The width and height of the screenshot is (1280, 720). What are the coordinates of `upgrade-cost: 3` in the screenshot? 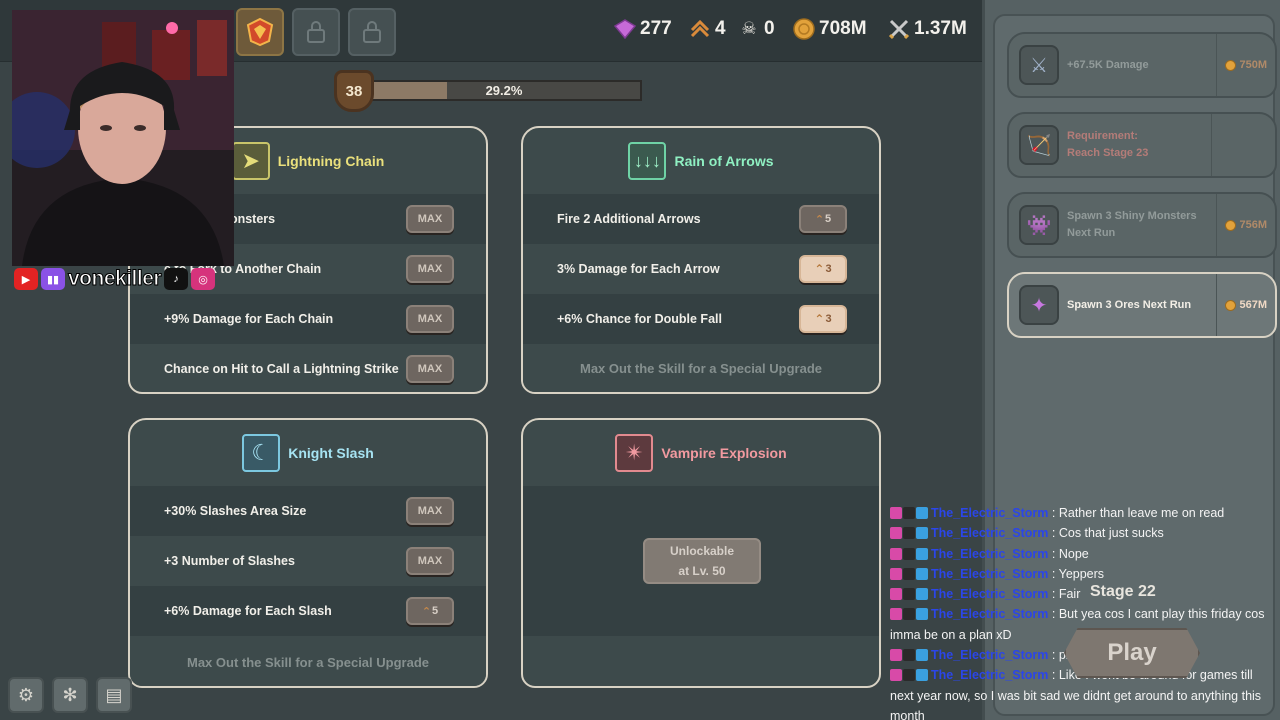 It's located at (828, 269).